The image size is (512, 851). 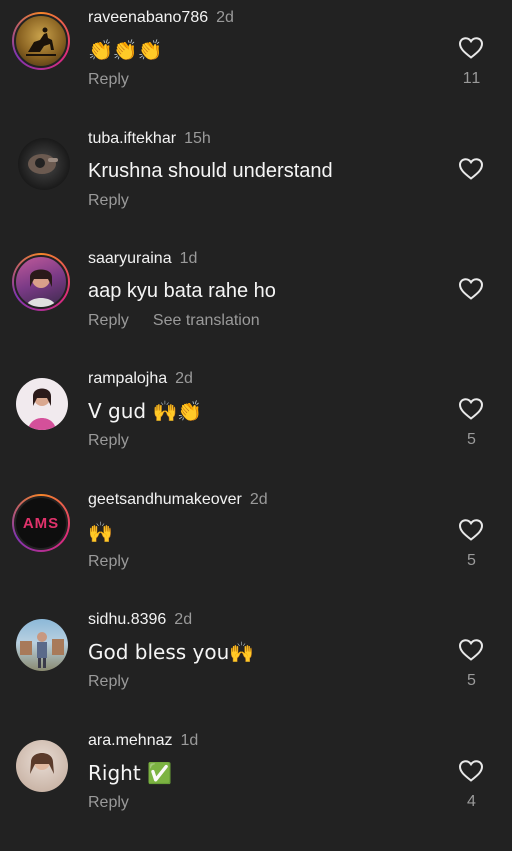 I want to click on comment-text: V gud 🙌👏, so click(x=145, y=411).